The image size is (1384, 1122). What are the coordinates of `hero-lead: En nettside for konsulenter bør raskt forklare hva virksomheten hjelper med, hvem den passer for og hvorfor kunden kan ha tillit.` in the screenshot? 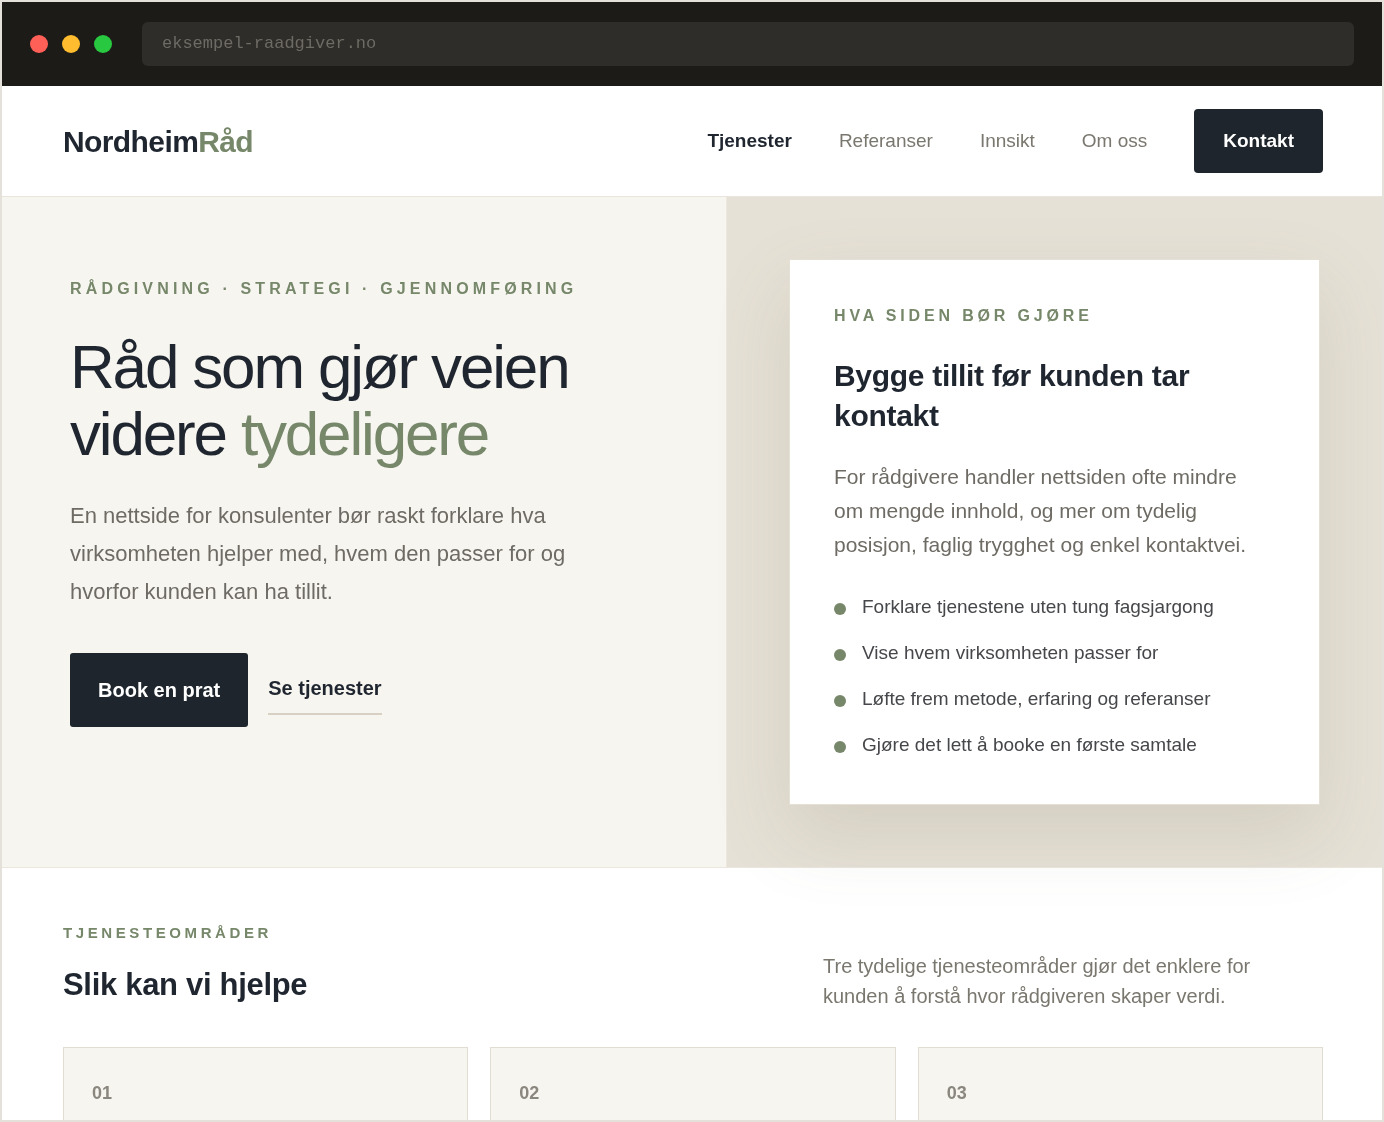 It's located at (318, 554).